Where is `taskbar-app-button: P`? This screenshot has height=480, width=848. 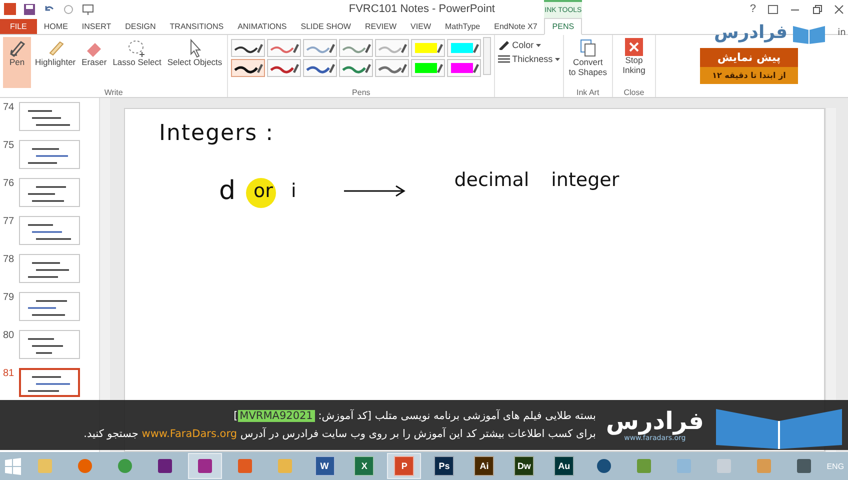 taskbar-app-button: P is located at coordinates (404, 466).